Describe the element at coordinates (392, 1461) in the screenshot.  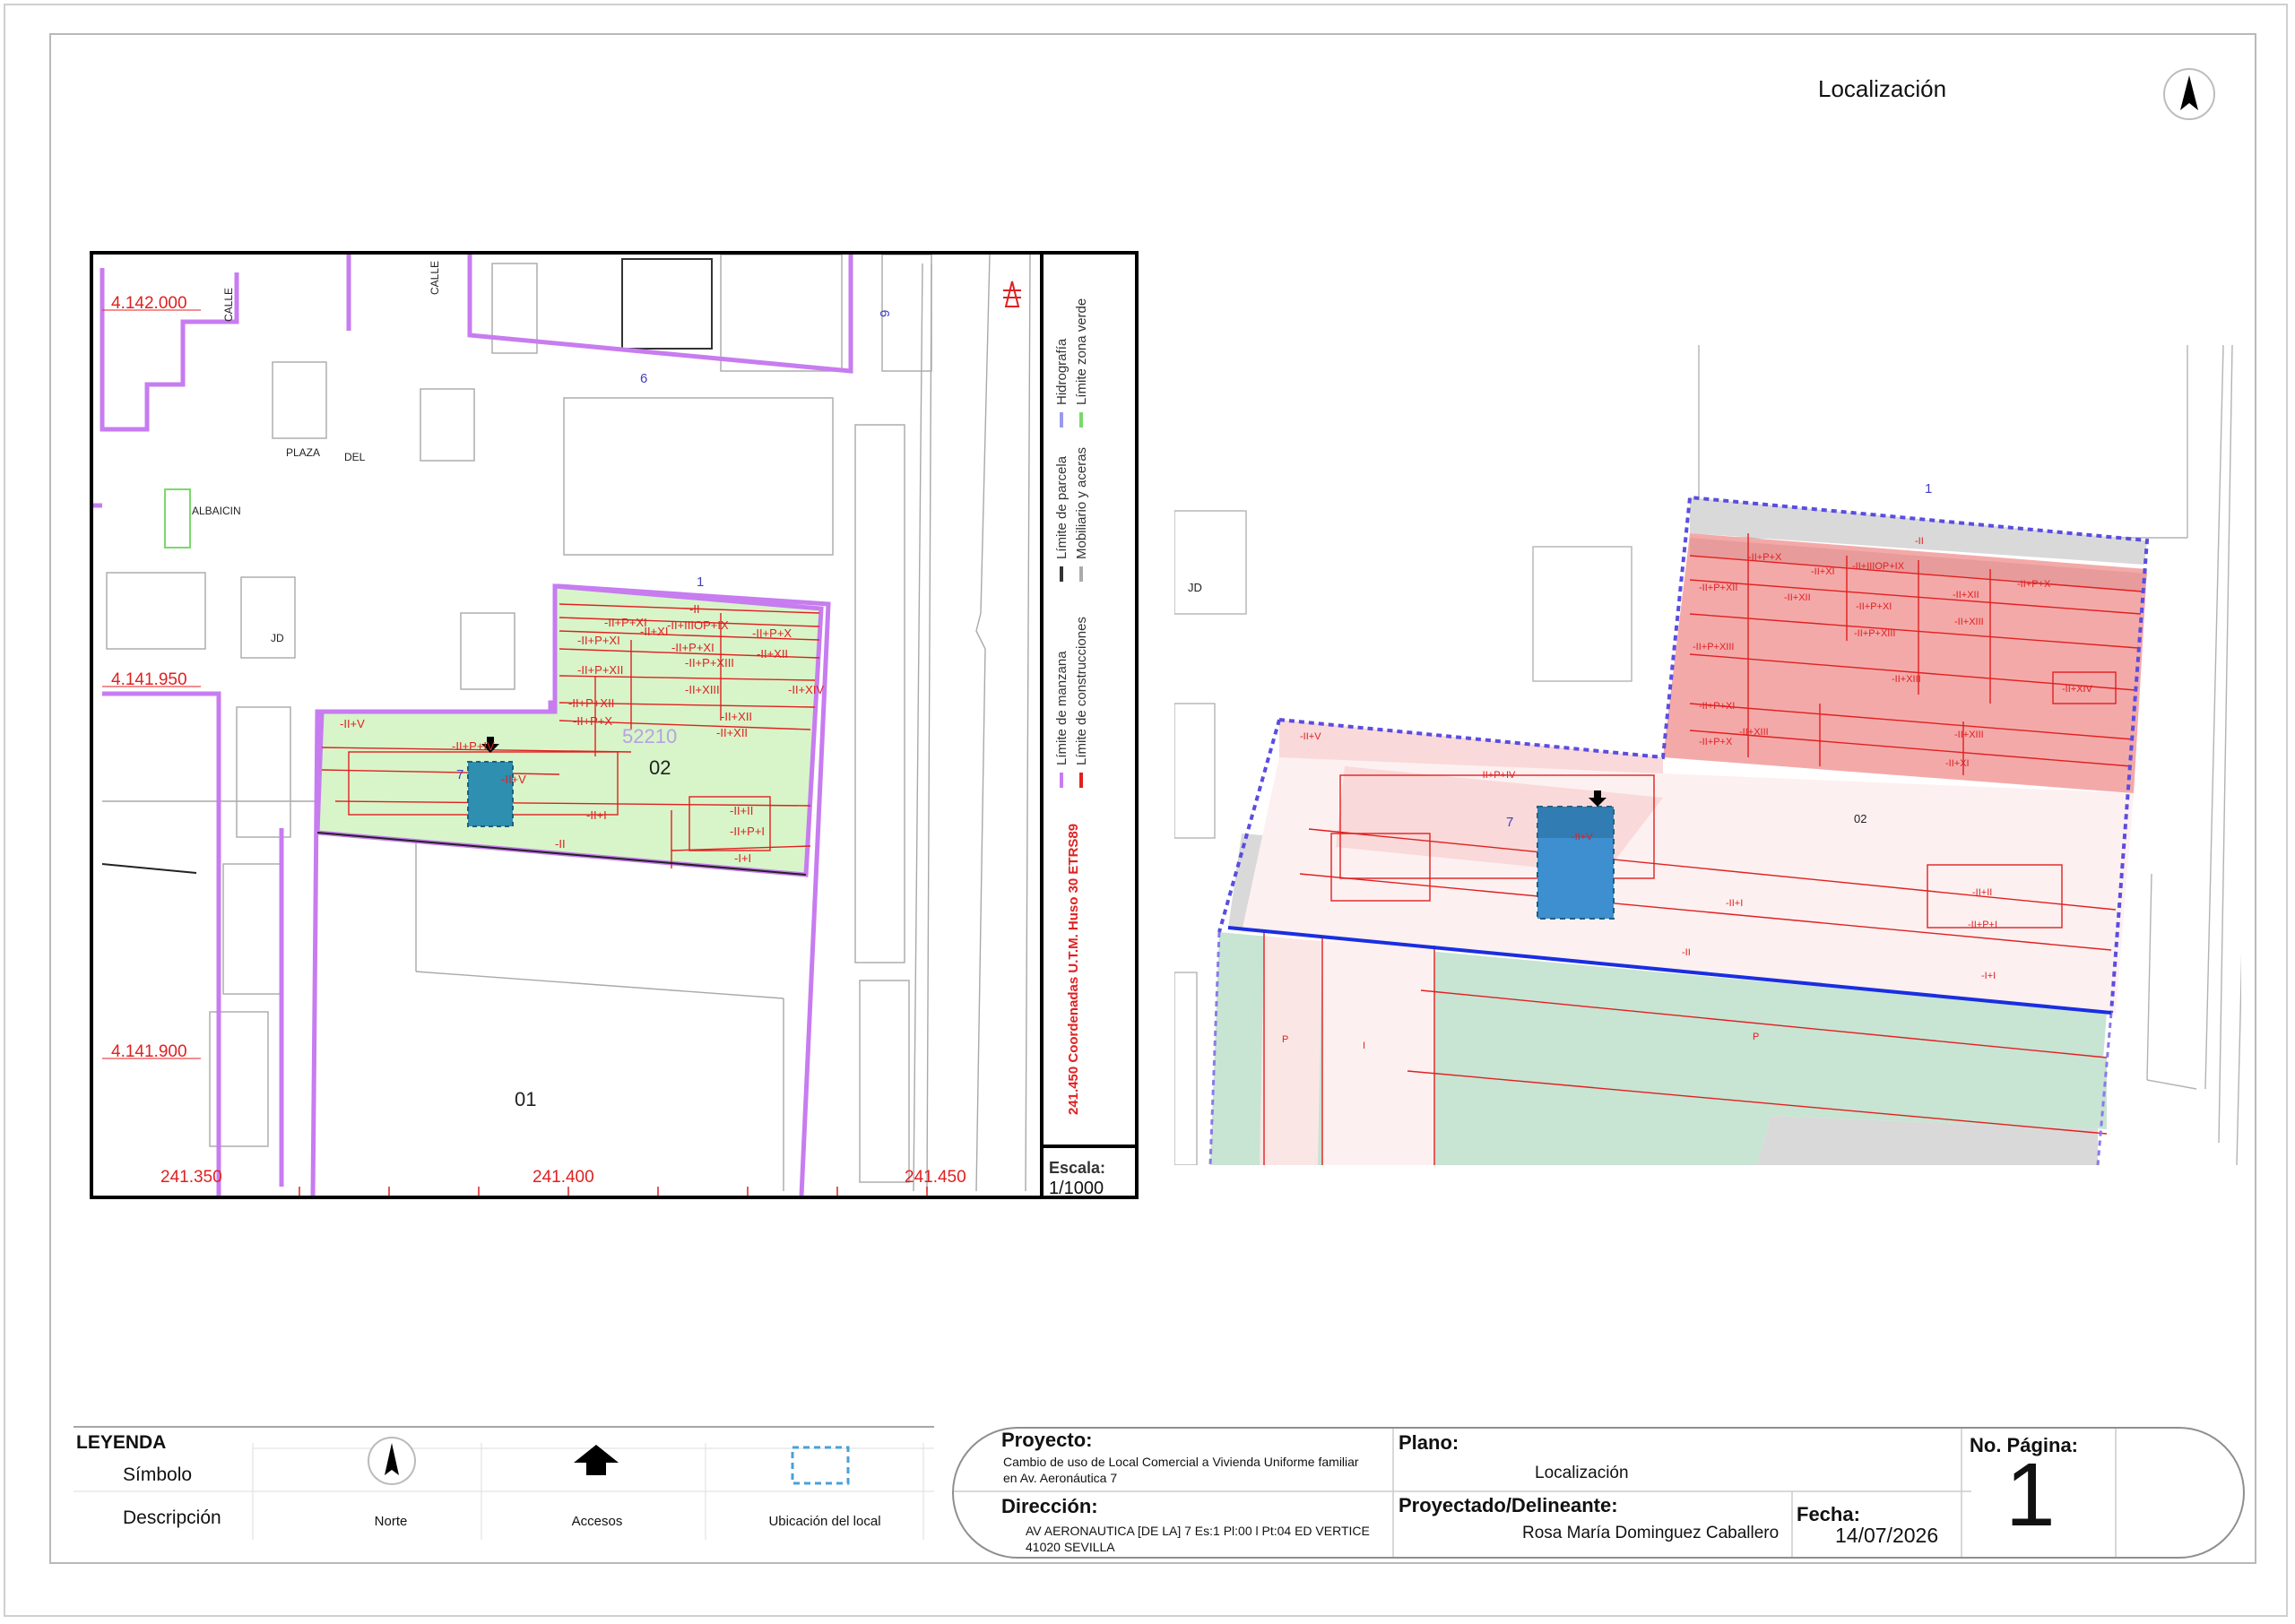
I see `north-arrow-icon` at that location.